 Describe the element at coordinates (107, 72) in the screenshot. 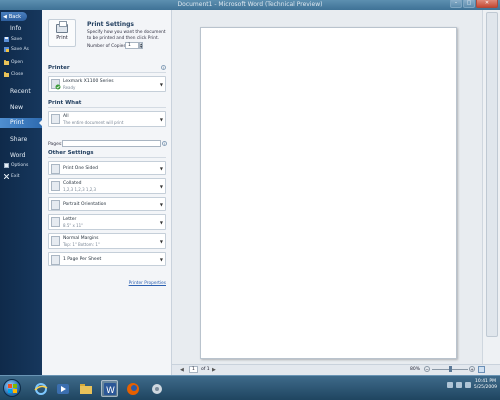

I see `printer-divider` at that location.